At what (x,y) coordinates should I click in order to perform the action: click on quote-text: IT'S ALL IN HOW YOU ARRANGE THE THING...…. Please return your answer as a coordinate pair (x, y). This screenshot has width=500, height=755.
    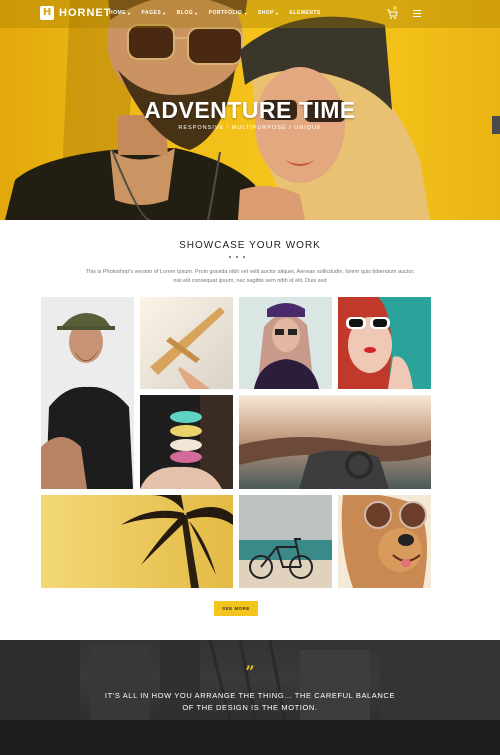
    Looking at the image, I should click on (250, 702).